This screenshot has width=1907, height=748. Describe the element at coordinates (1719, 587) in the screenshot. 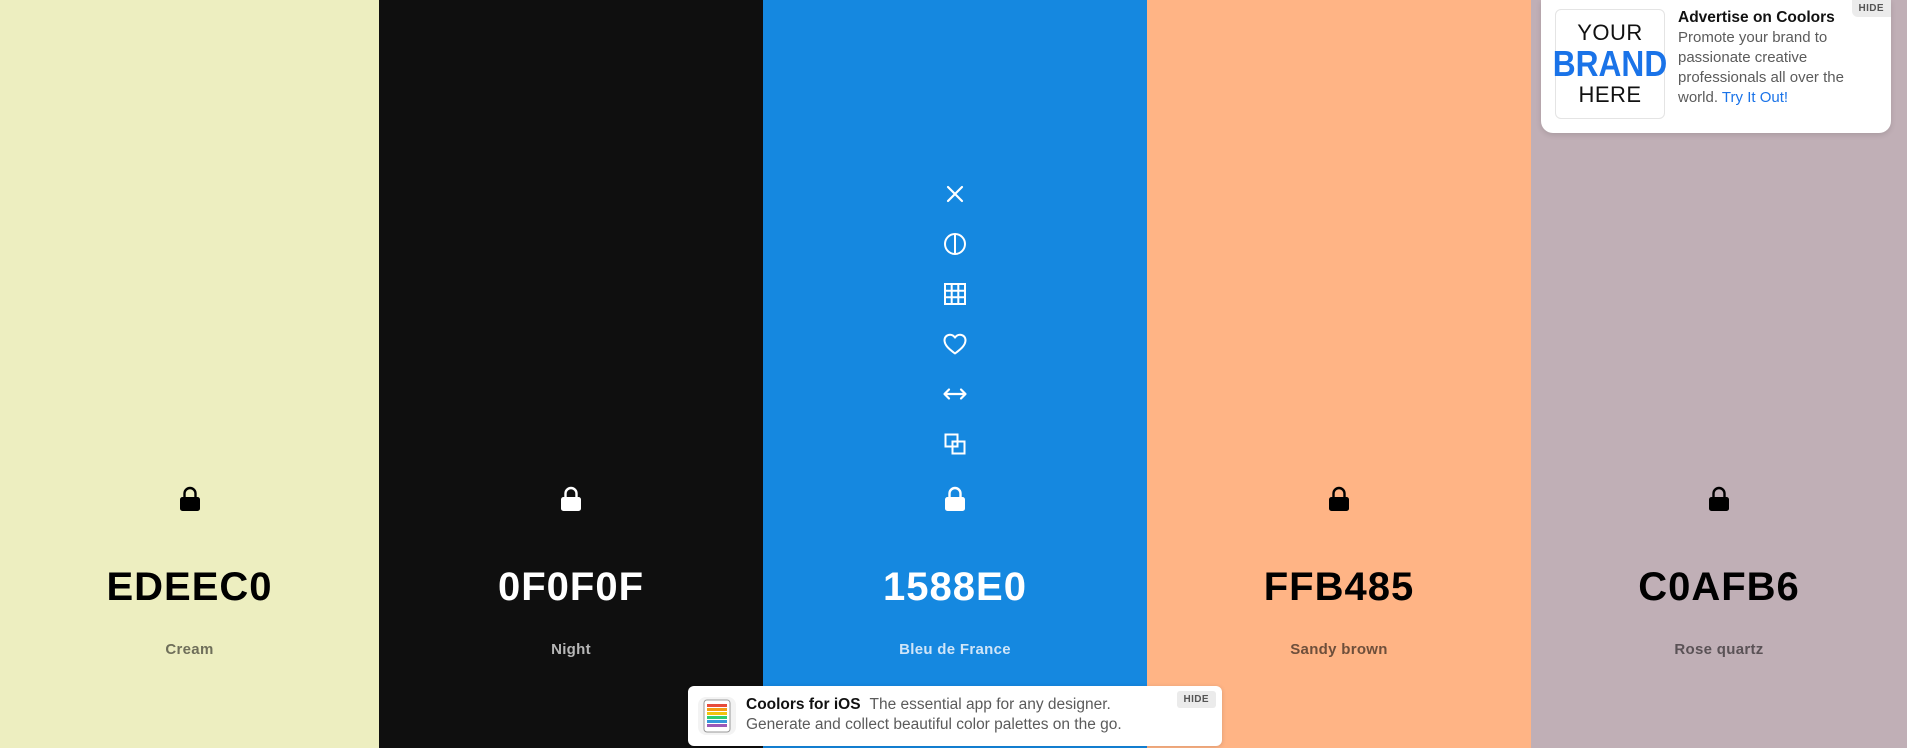

I see `hex-code: C0AFB6` at that location.